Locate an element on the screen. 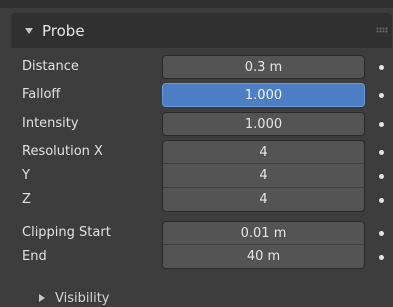 Image resolution: width=393 pixels, height=307 pixels. row-resolution-x: Resolution X 4 is located at coordinates (201, 152).